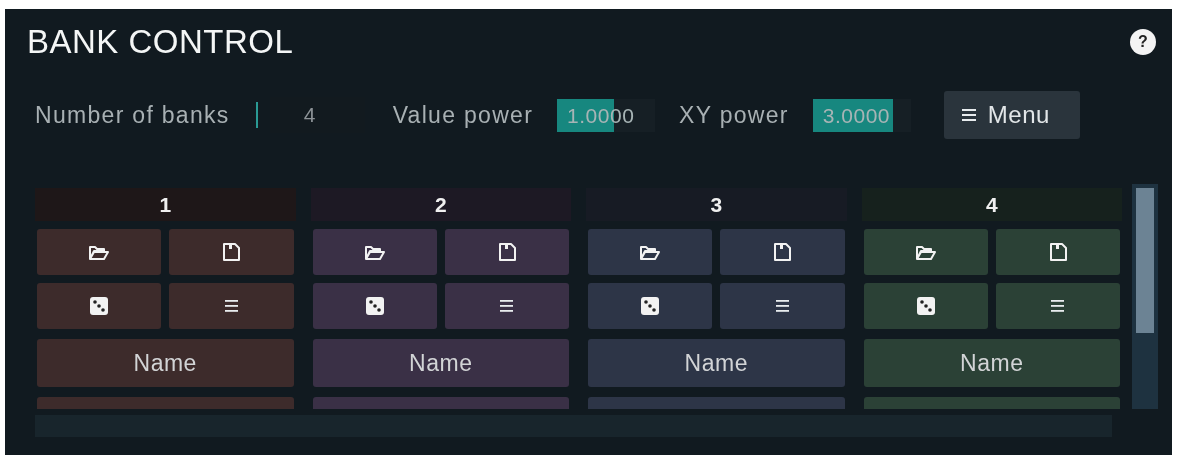 The width and height of the screenshot is (1181, 462). Describe the element at coordinates (132, 115) in the screenshot. I see `control-label: Number of banks` at that location.